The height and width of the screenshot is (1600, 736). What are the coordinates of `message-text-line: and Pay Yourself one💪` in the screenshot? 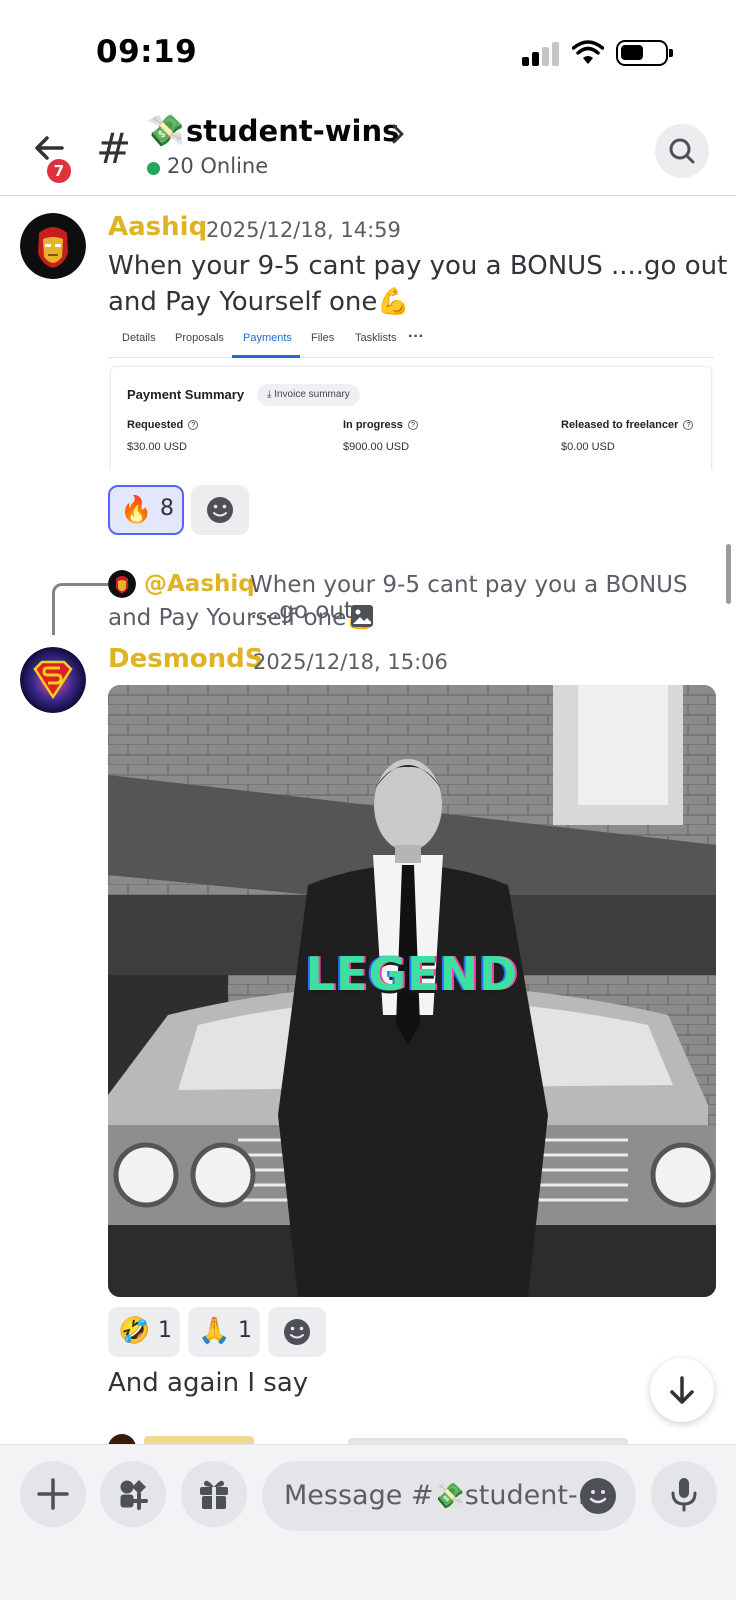 It's located at (259, 302).